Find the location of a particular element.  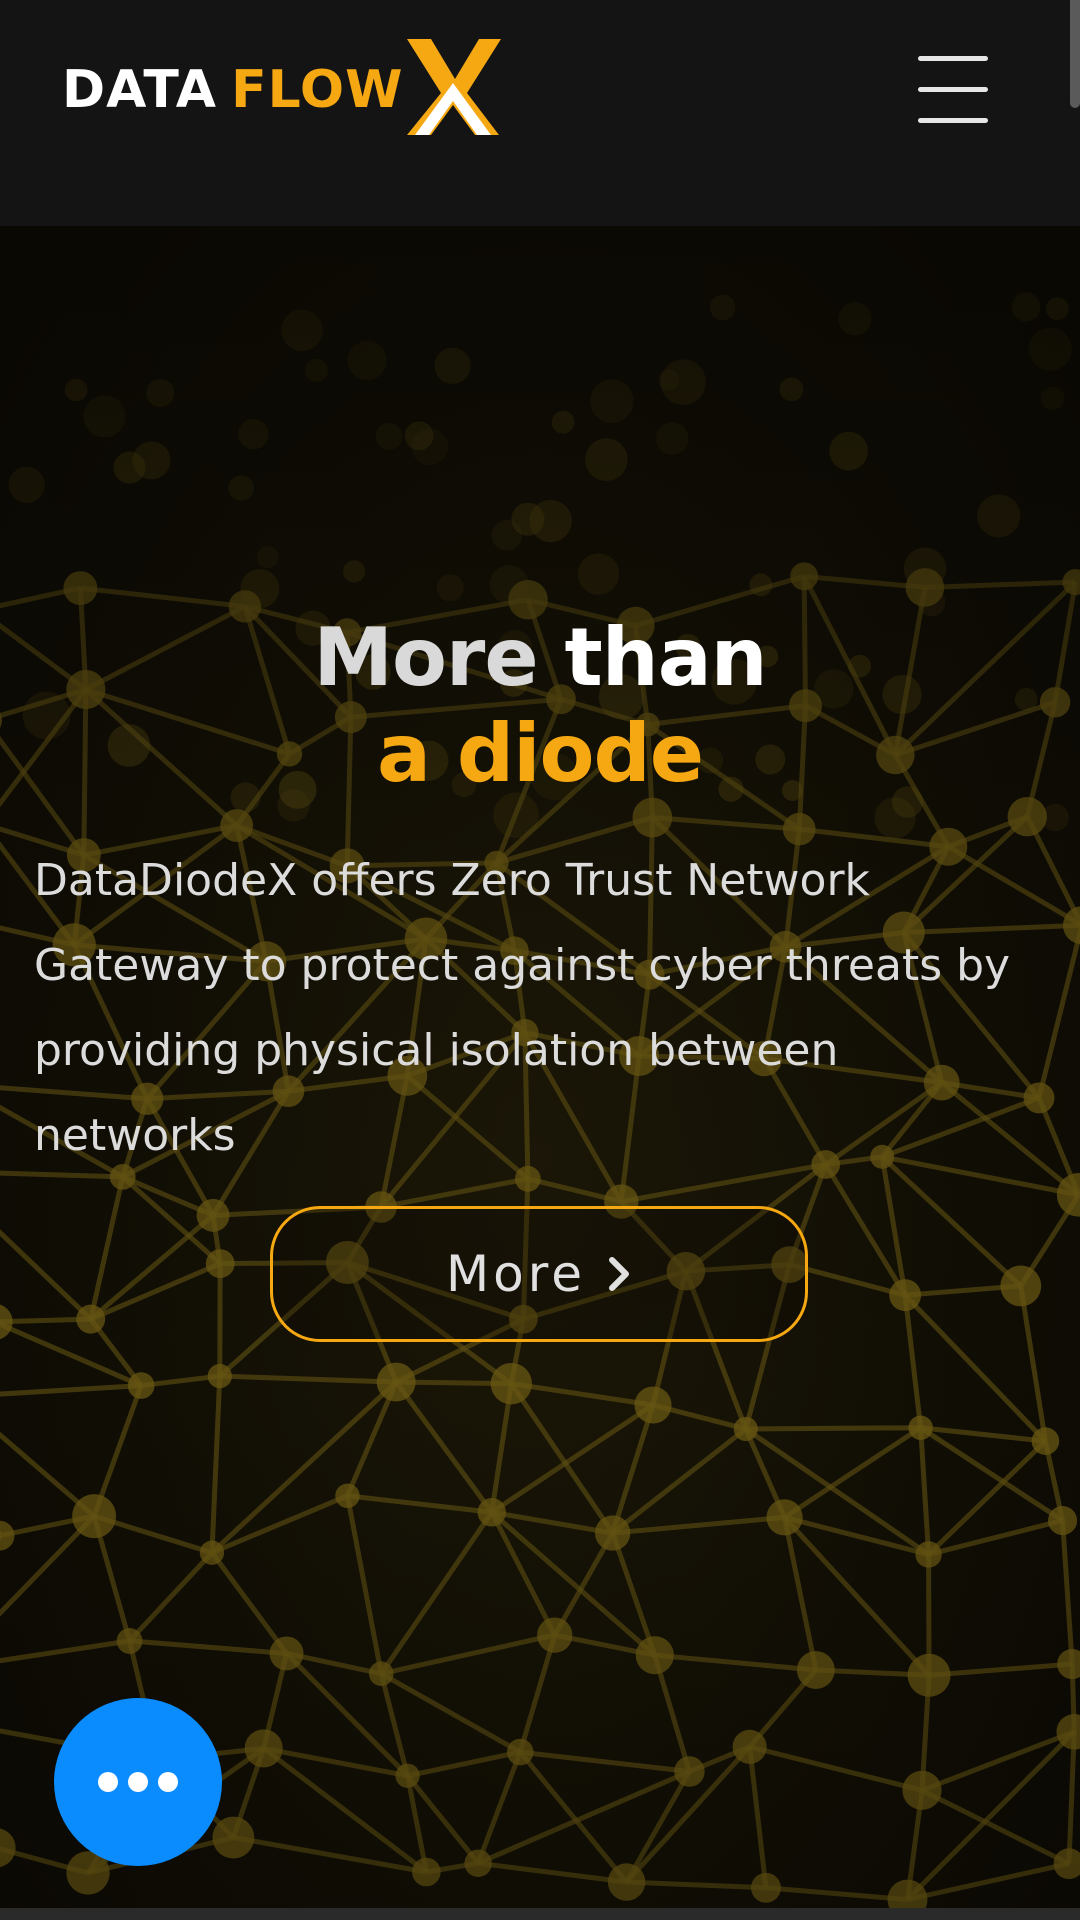

hamburger-menu-icon is located at coordinates (954, 90).